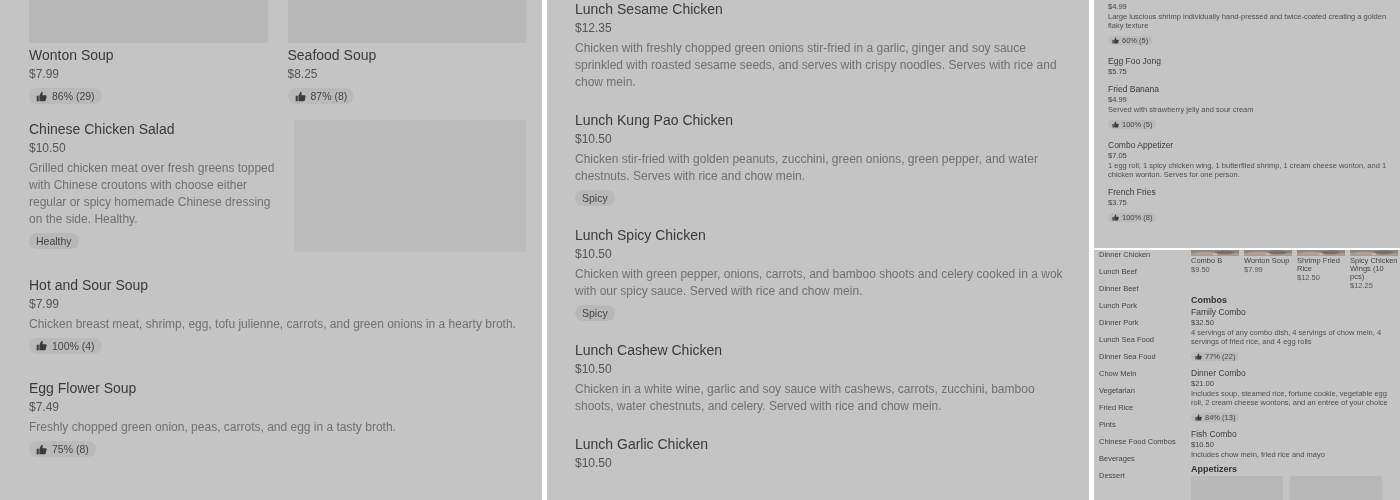 This screenshot has height=500, width=1400. I want to click on item-name: Egg Flower Soup, so click(83, 388).